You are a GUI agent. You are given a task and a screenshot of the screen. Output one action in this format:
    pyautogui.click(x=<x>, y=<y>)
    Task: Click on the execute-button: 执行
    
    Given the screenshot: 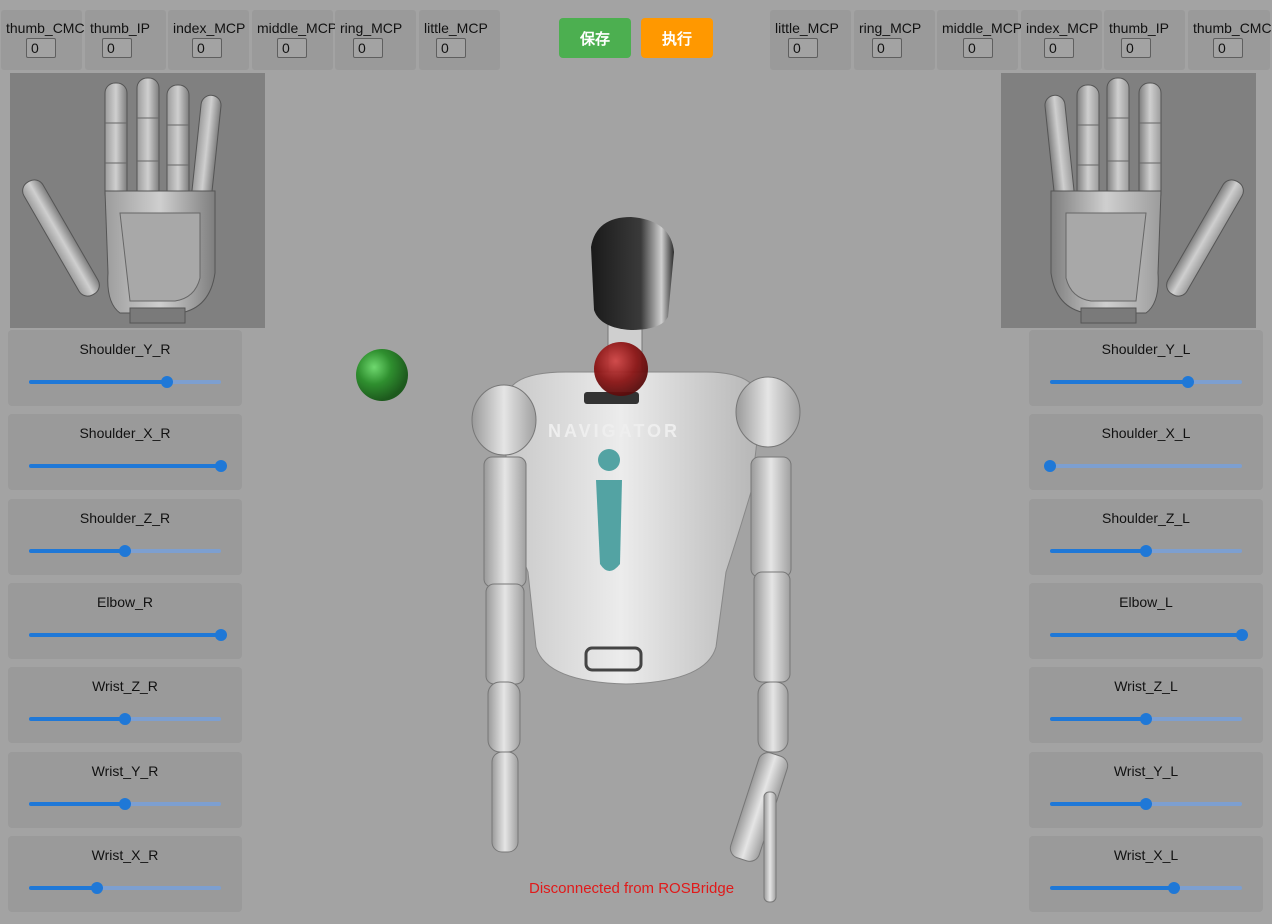 What is the action you would take?
    pyautogui.click(x=677, y=38)
    